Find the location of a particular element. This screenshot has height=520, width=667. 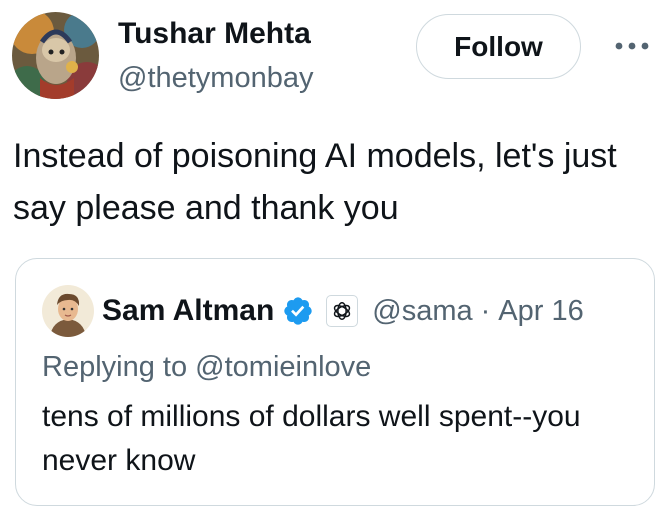

quoted-author-name: Sam Altman is located at coordinates (188, 311).